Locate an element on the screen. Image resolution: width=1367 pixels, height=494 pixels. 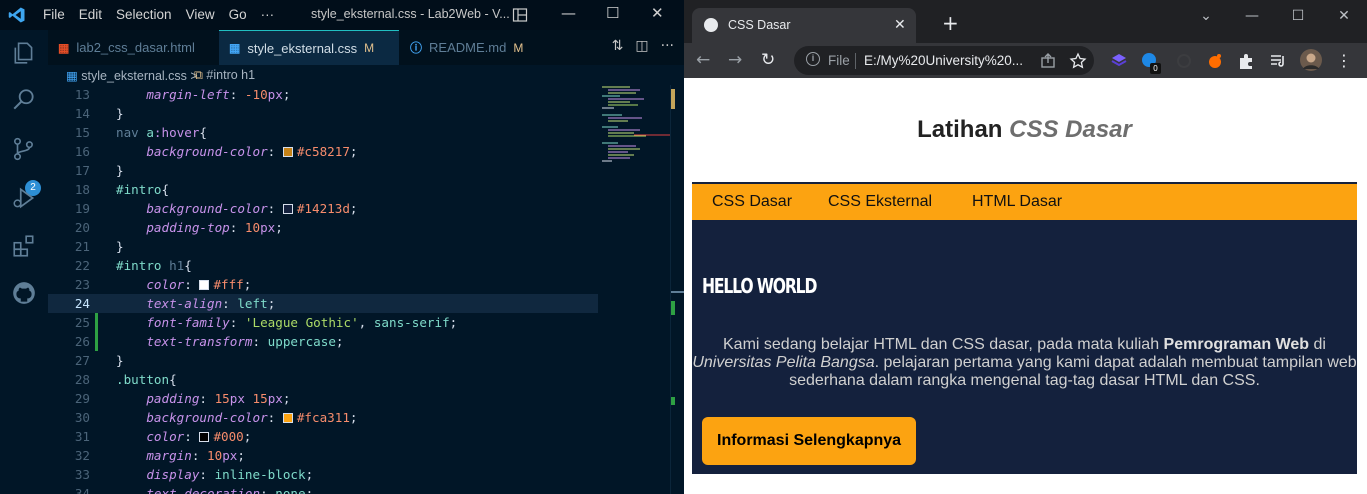
github-icon is located at coordinates (24, 293).